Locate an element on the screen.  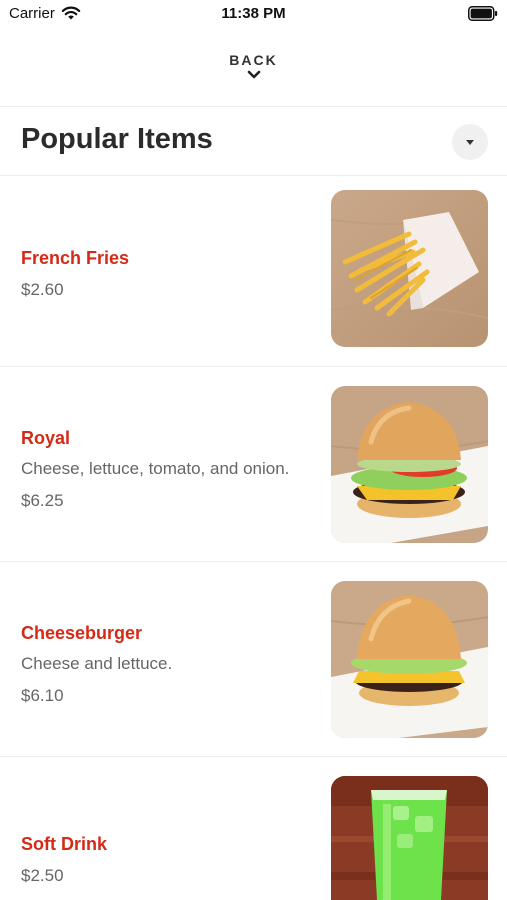
royal-burger-image is located at coordinates (409, 464).